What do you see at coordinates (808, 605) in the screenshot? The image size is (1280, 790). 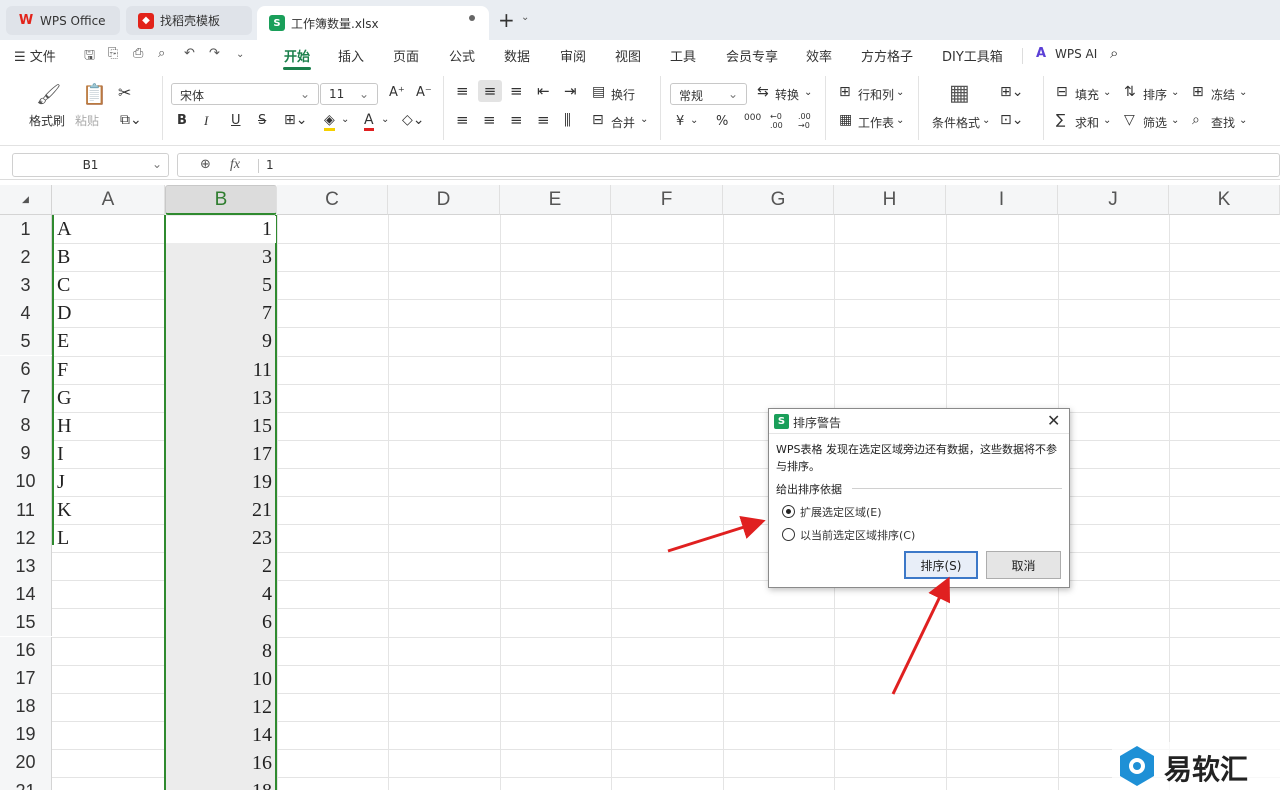 I see `annotation-arrows` at bounding box center [808, 605].